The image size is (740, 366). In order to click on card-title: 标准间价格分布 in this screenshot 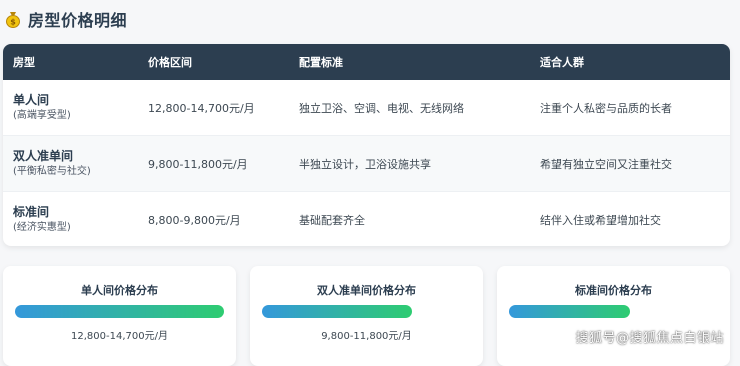, I will do `click(613, 290)`.